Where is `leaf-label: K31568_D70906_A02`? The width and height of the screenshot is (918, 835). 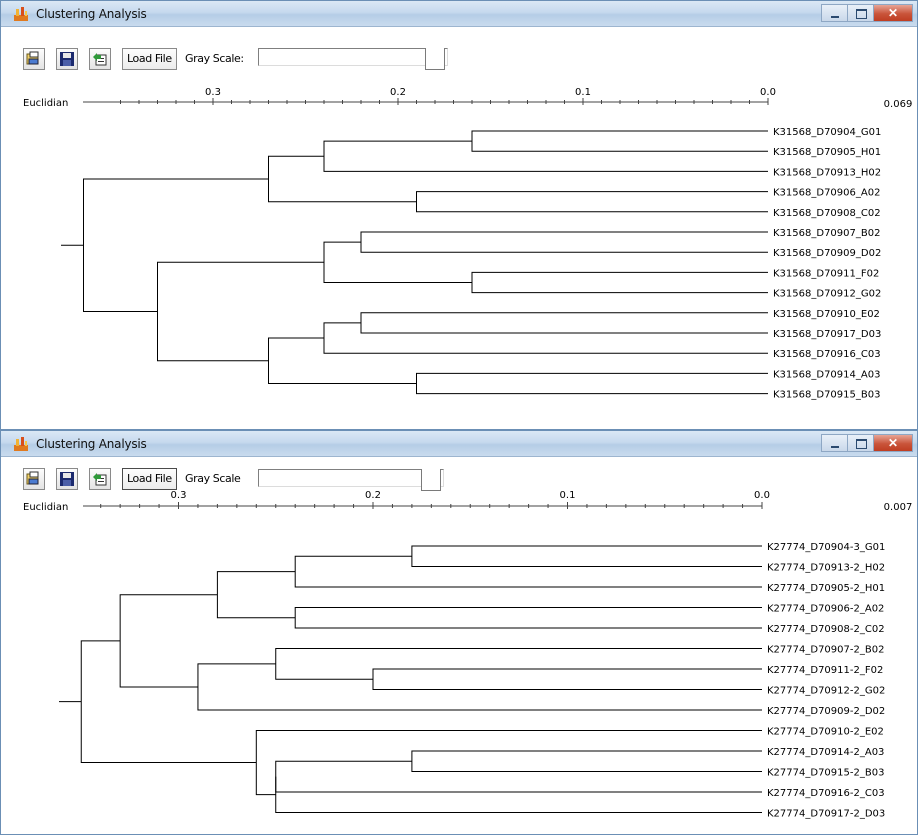
leaf-label: K31568_D70906_A02 is located at coordinates (826, 193).